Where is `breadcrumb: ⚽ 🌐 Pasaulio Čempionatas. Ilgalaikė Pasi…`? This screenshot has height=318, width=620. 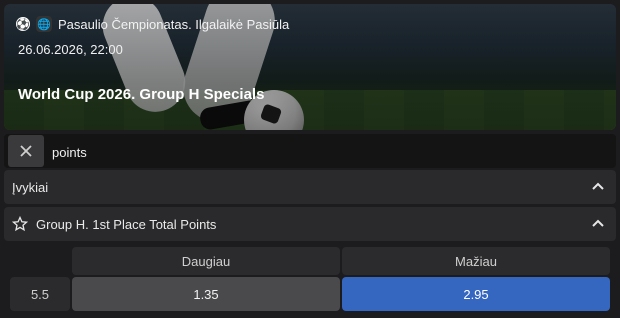
breadcrumb: ⚽ 🌐 Pasaulio Čempionatas. Ilgalaikė Pasi… is located at coordinates (152, 24).